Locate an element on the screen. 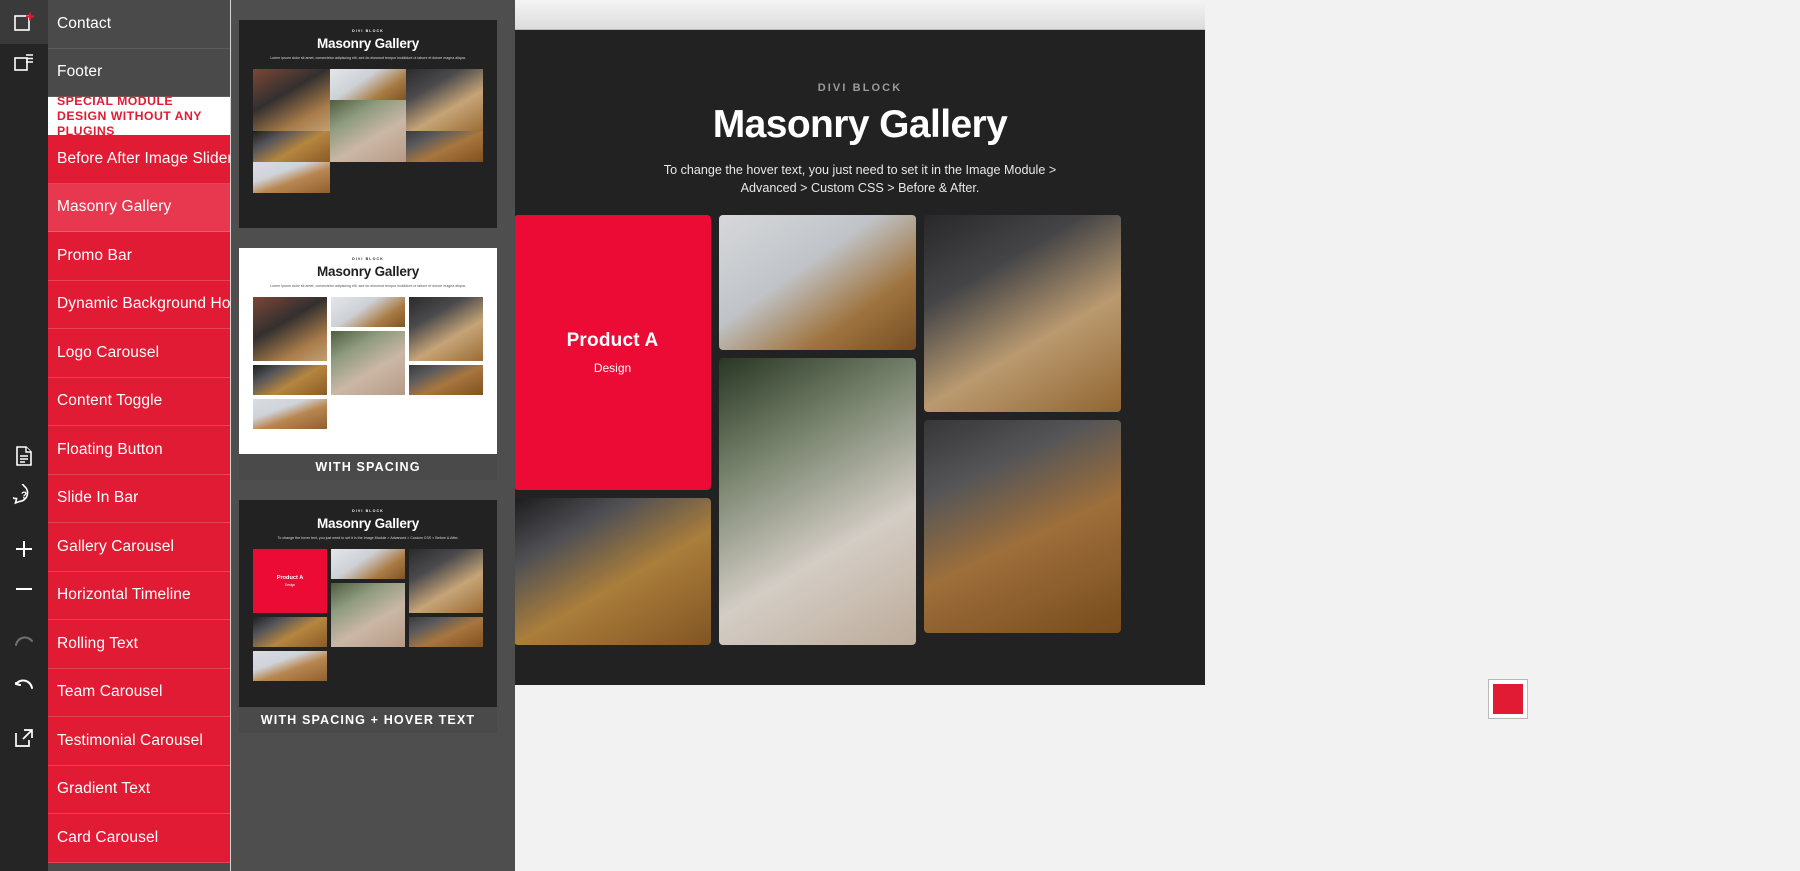 Image resolution: width=1800 pixels, height=871 pixels. zoom-out-icon is located at coordinates (24, 589).